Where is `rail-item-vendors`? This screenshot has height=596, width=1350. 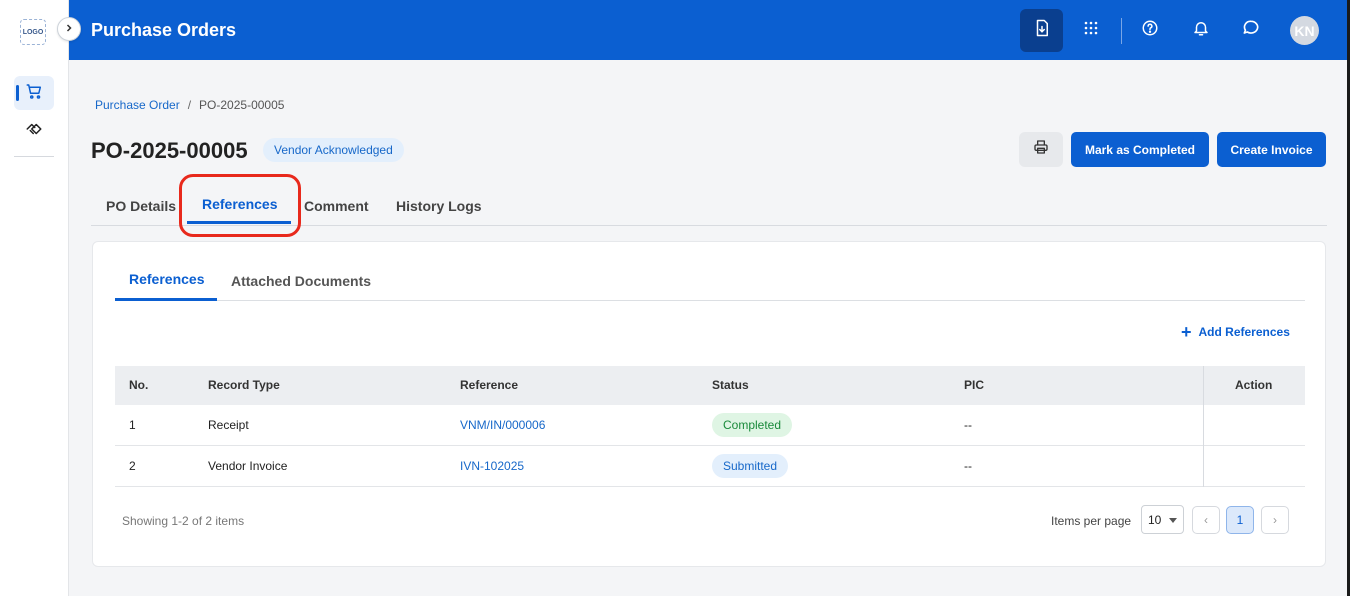 rail-item-vendors is located at coordinates (34, 131).